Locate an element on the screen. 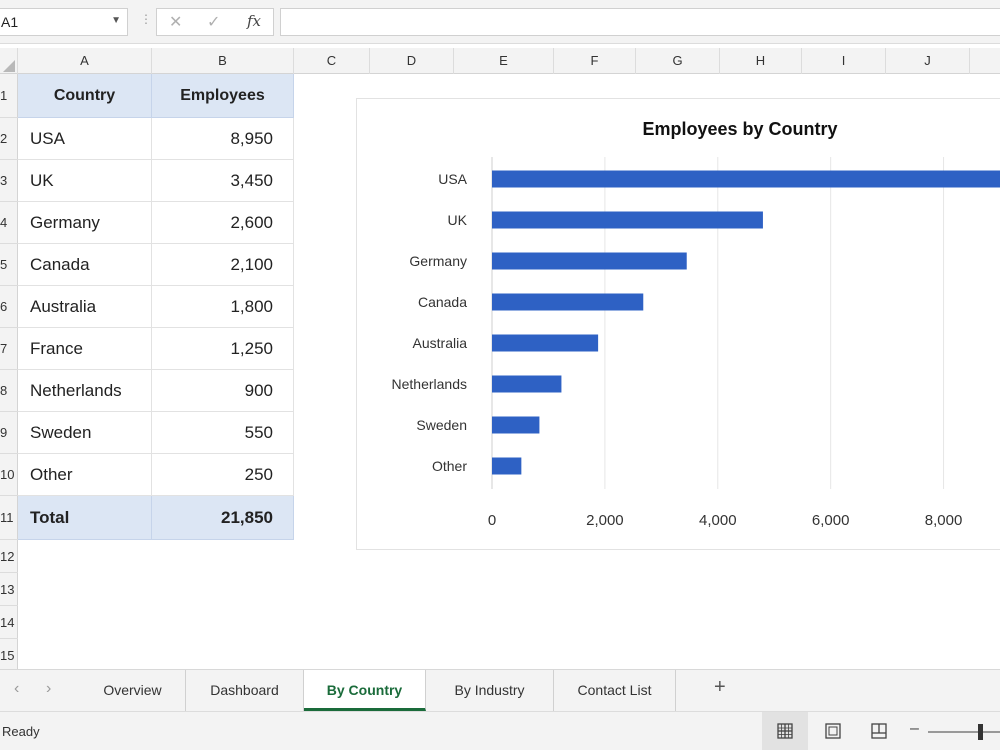 Image resolution: width=1000 pixels, height=750 pixels. employees-cell: 2,100 is located at coordinates (223, 265).